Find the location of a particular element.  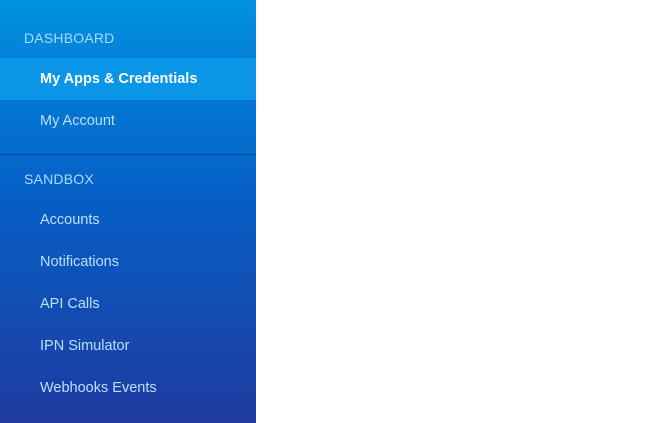

sidebar-item-label: Accounts is located at coordinates (70, 220).